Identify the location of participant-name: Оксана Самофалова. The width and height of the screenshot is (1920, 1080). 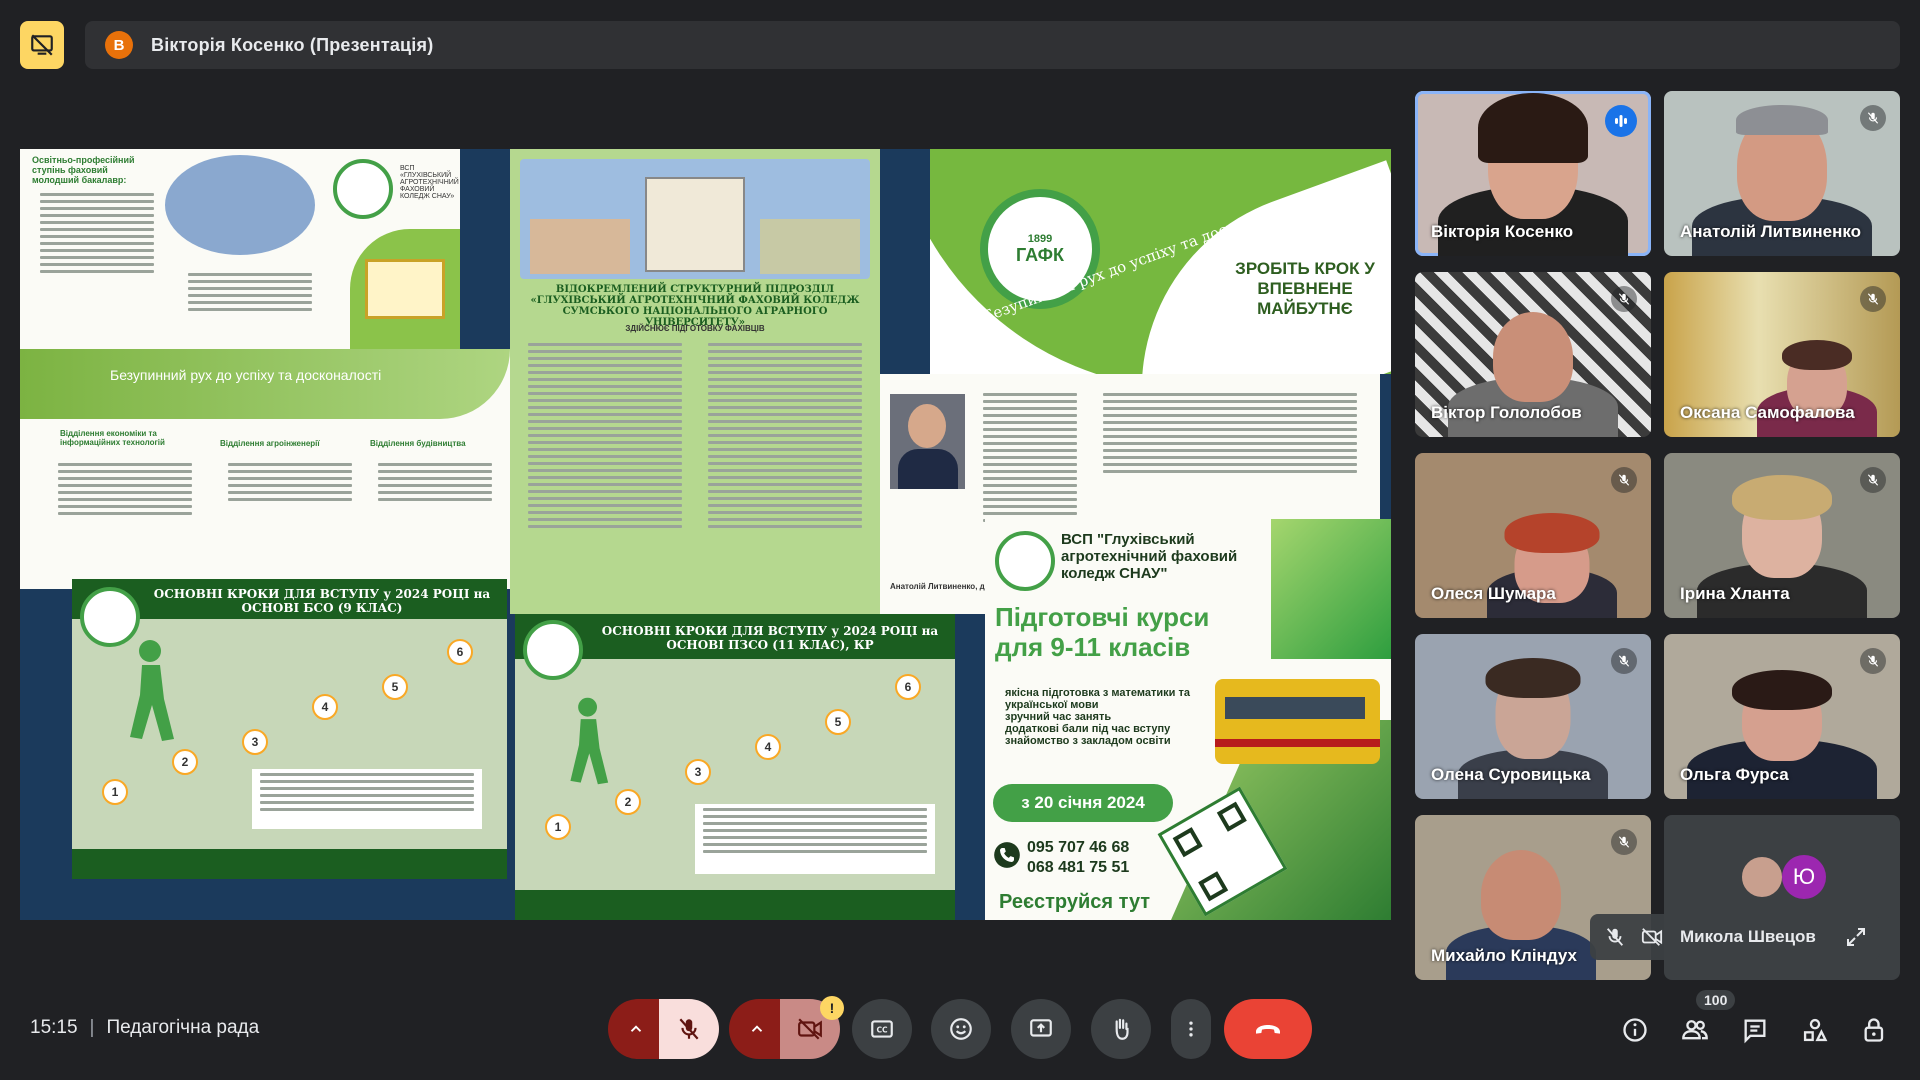
(1767, 412).